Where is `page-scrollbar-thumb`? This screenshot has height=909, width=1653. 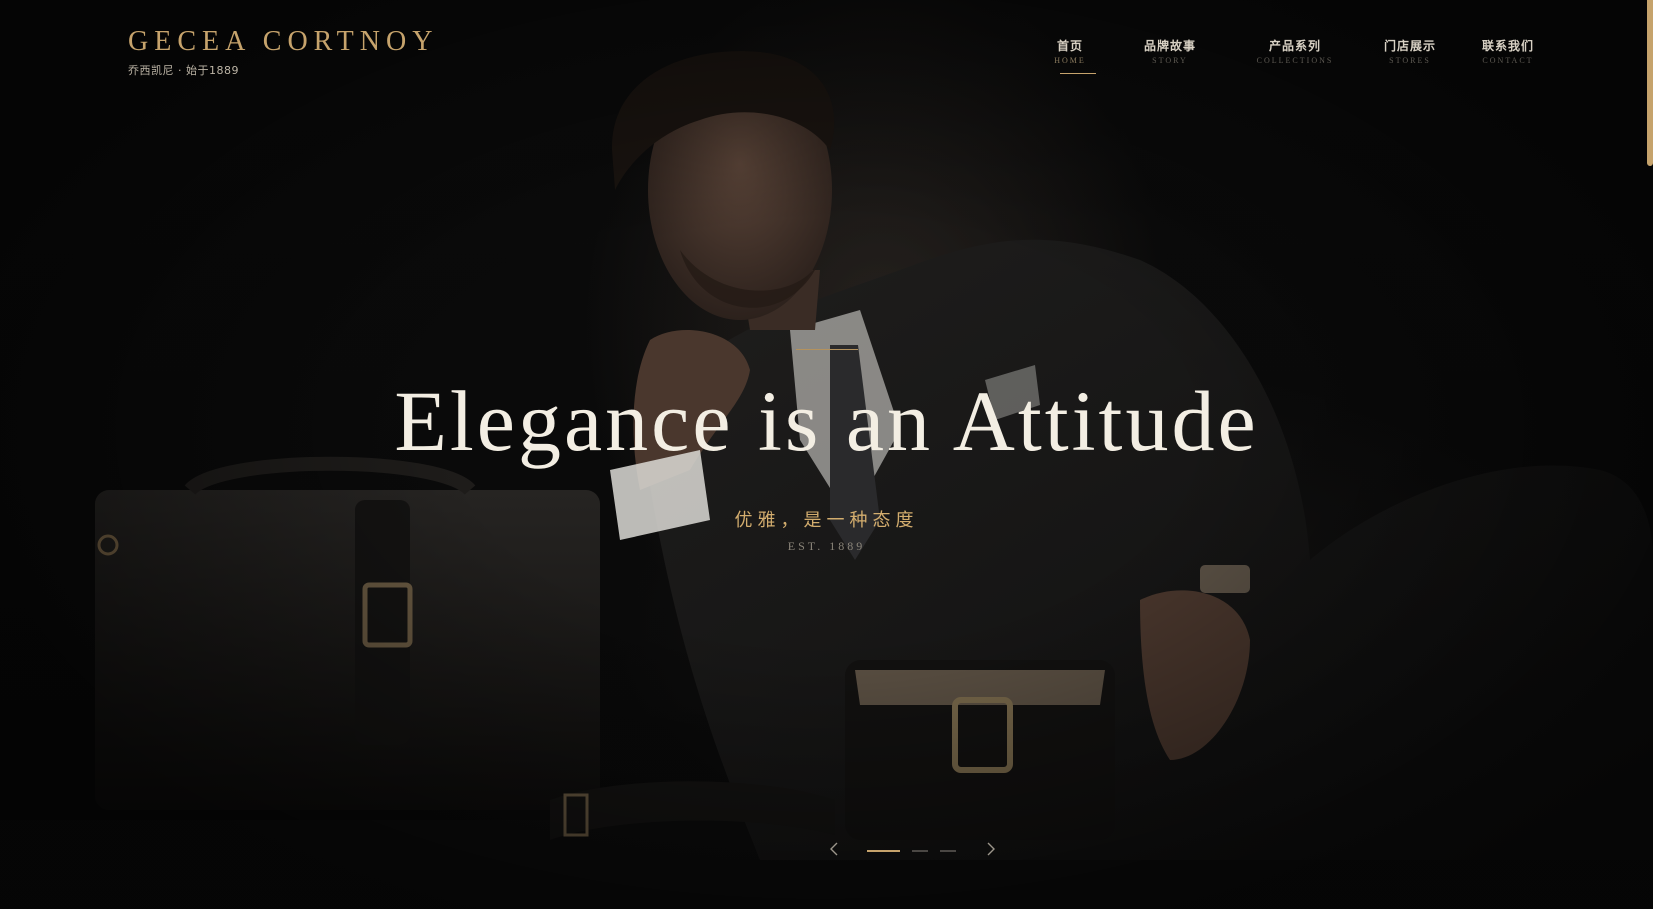 page-scrollbar-thumb is located at coordinates (1650, 83).